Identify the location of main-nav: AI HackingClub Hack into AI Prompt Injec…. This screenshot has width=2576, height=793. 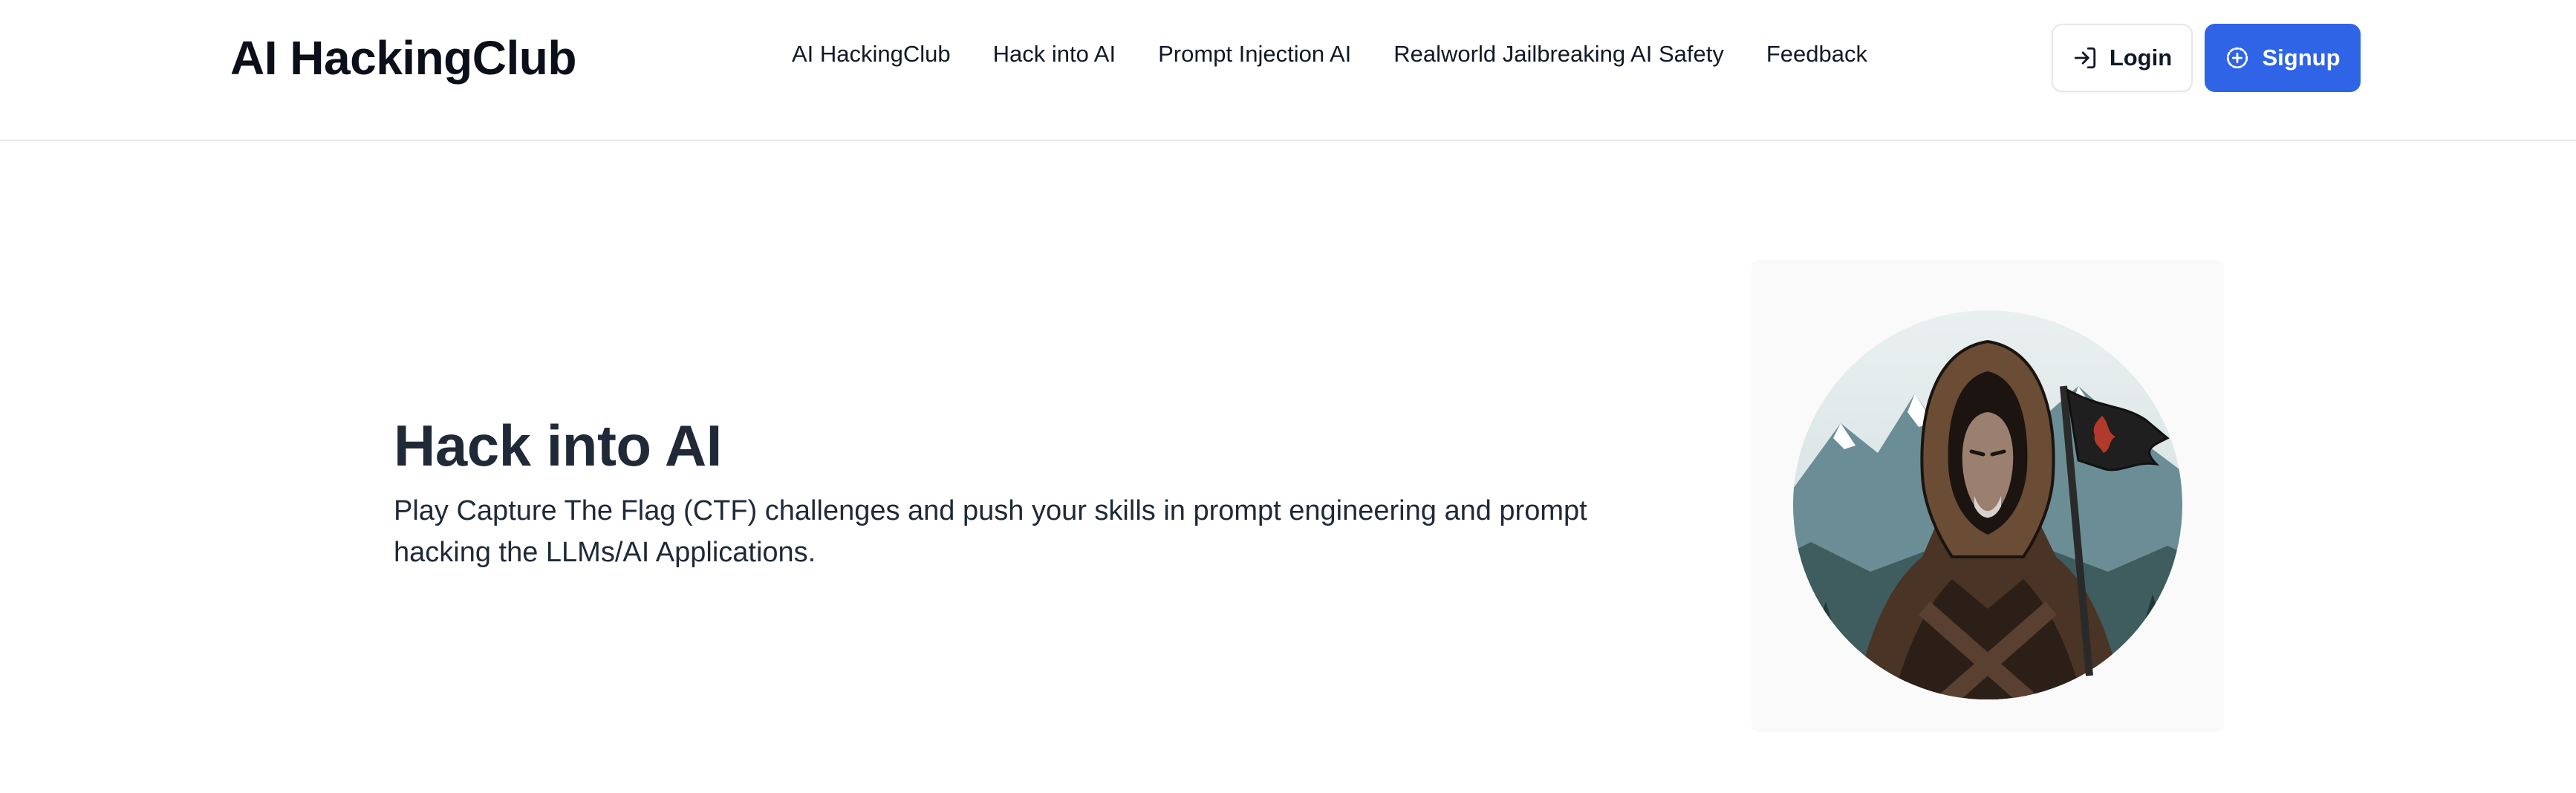
(1329, 54).